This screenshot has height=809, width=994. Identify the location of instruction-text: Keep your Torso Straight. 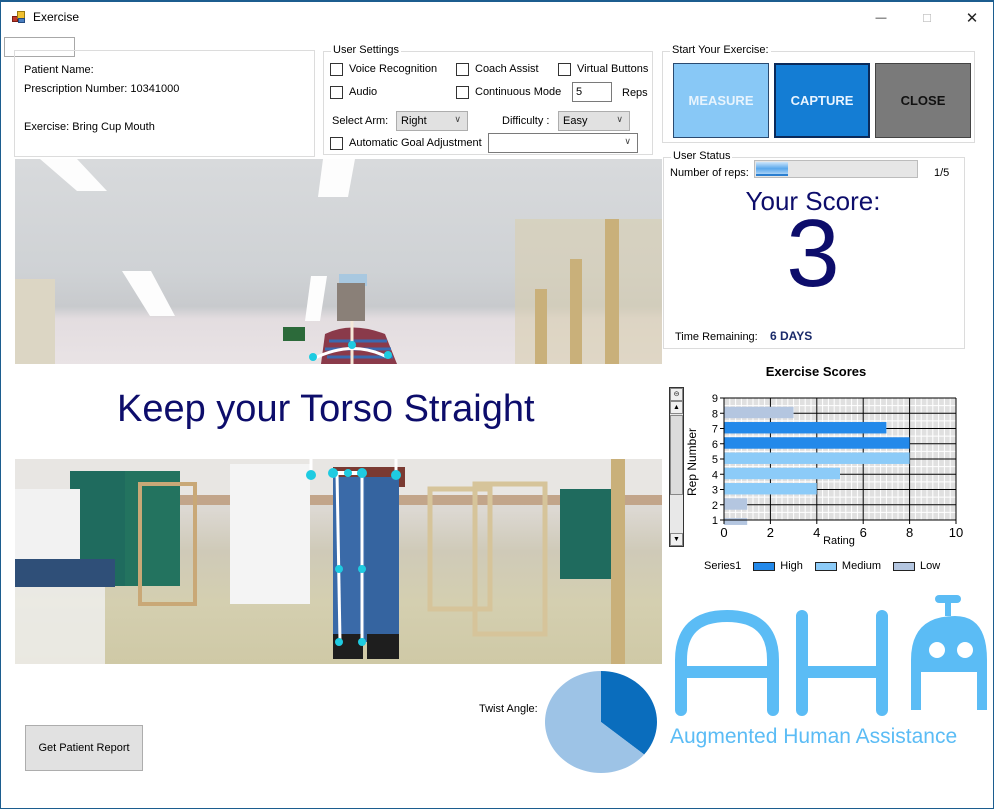
(326, 409).